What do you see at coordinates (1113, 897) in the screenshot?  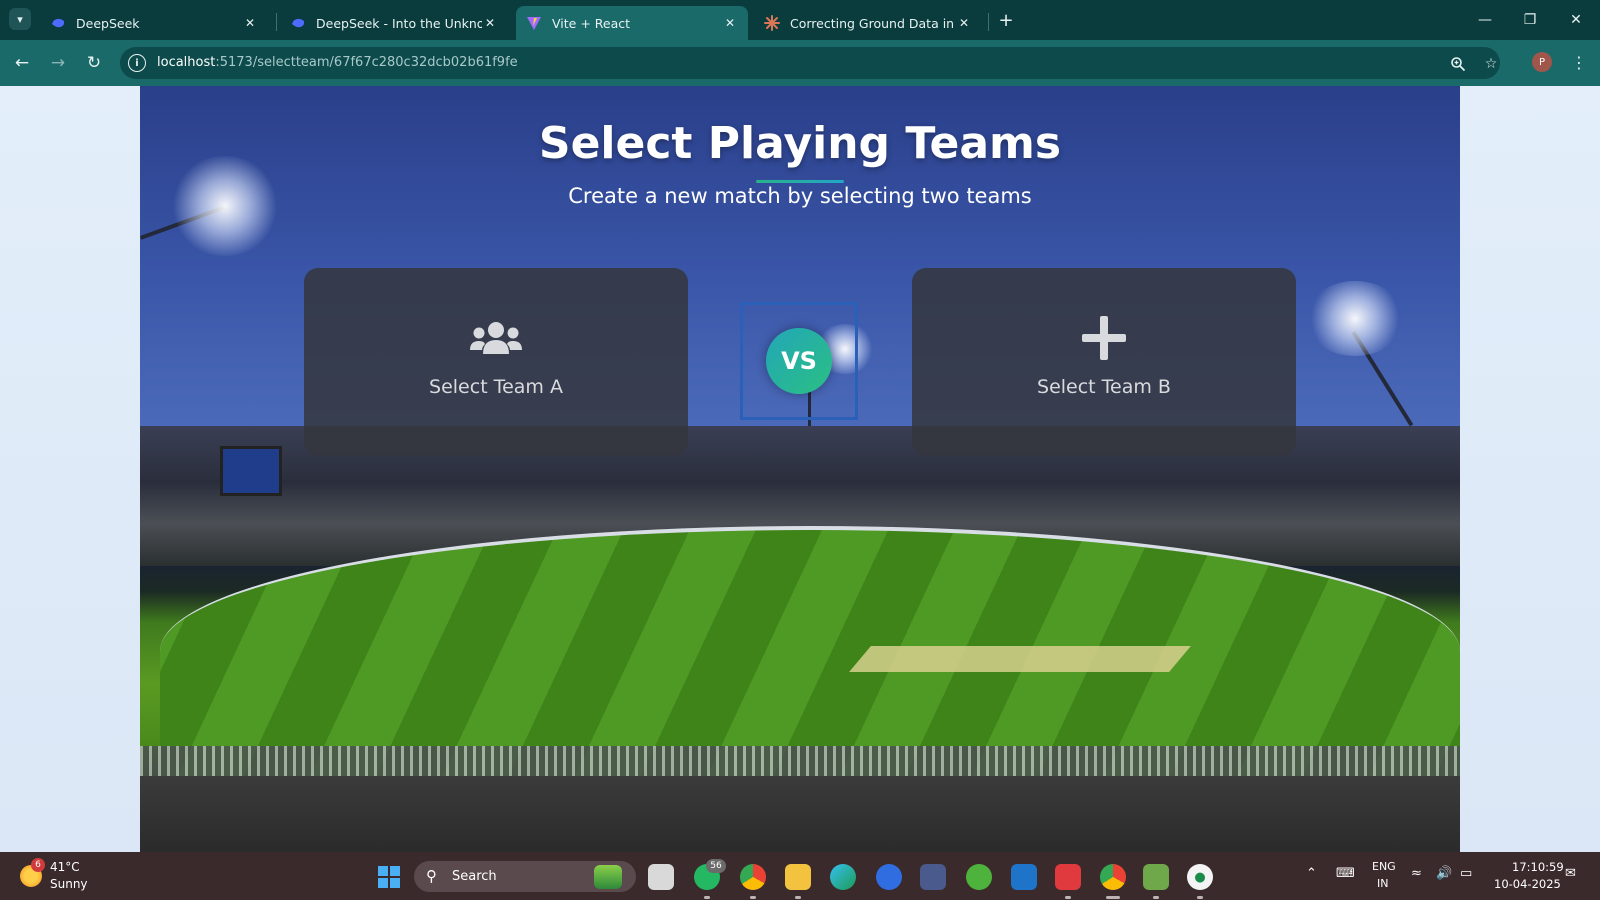 I see `active-indicator` at bounding box center [1113, 897].